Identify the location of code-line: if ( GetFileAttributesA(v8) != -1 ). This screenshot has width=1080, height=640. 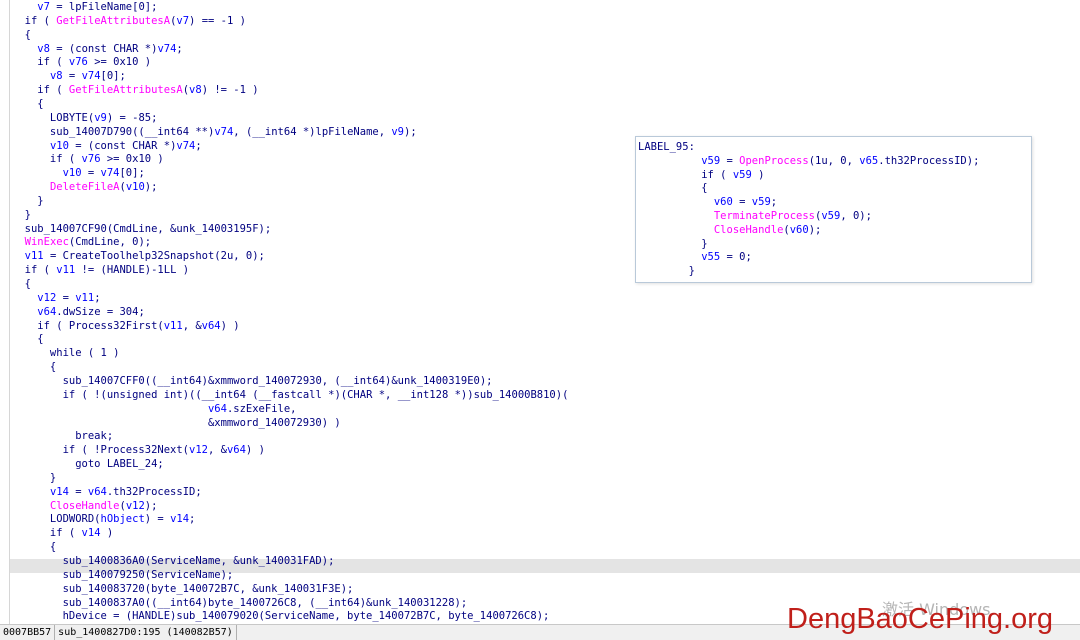
(135, 90).